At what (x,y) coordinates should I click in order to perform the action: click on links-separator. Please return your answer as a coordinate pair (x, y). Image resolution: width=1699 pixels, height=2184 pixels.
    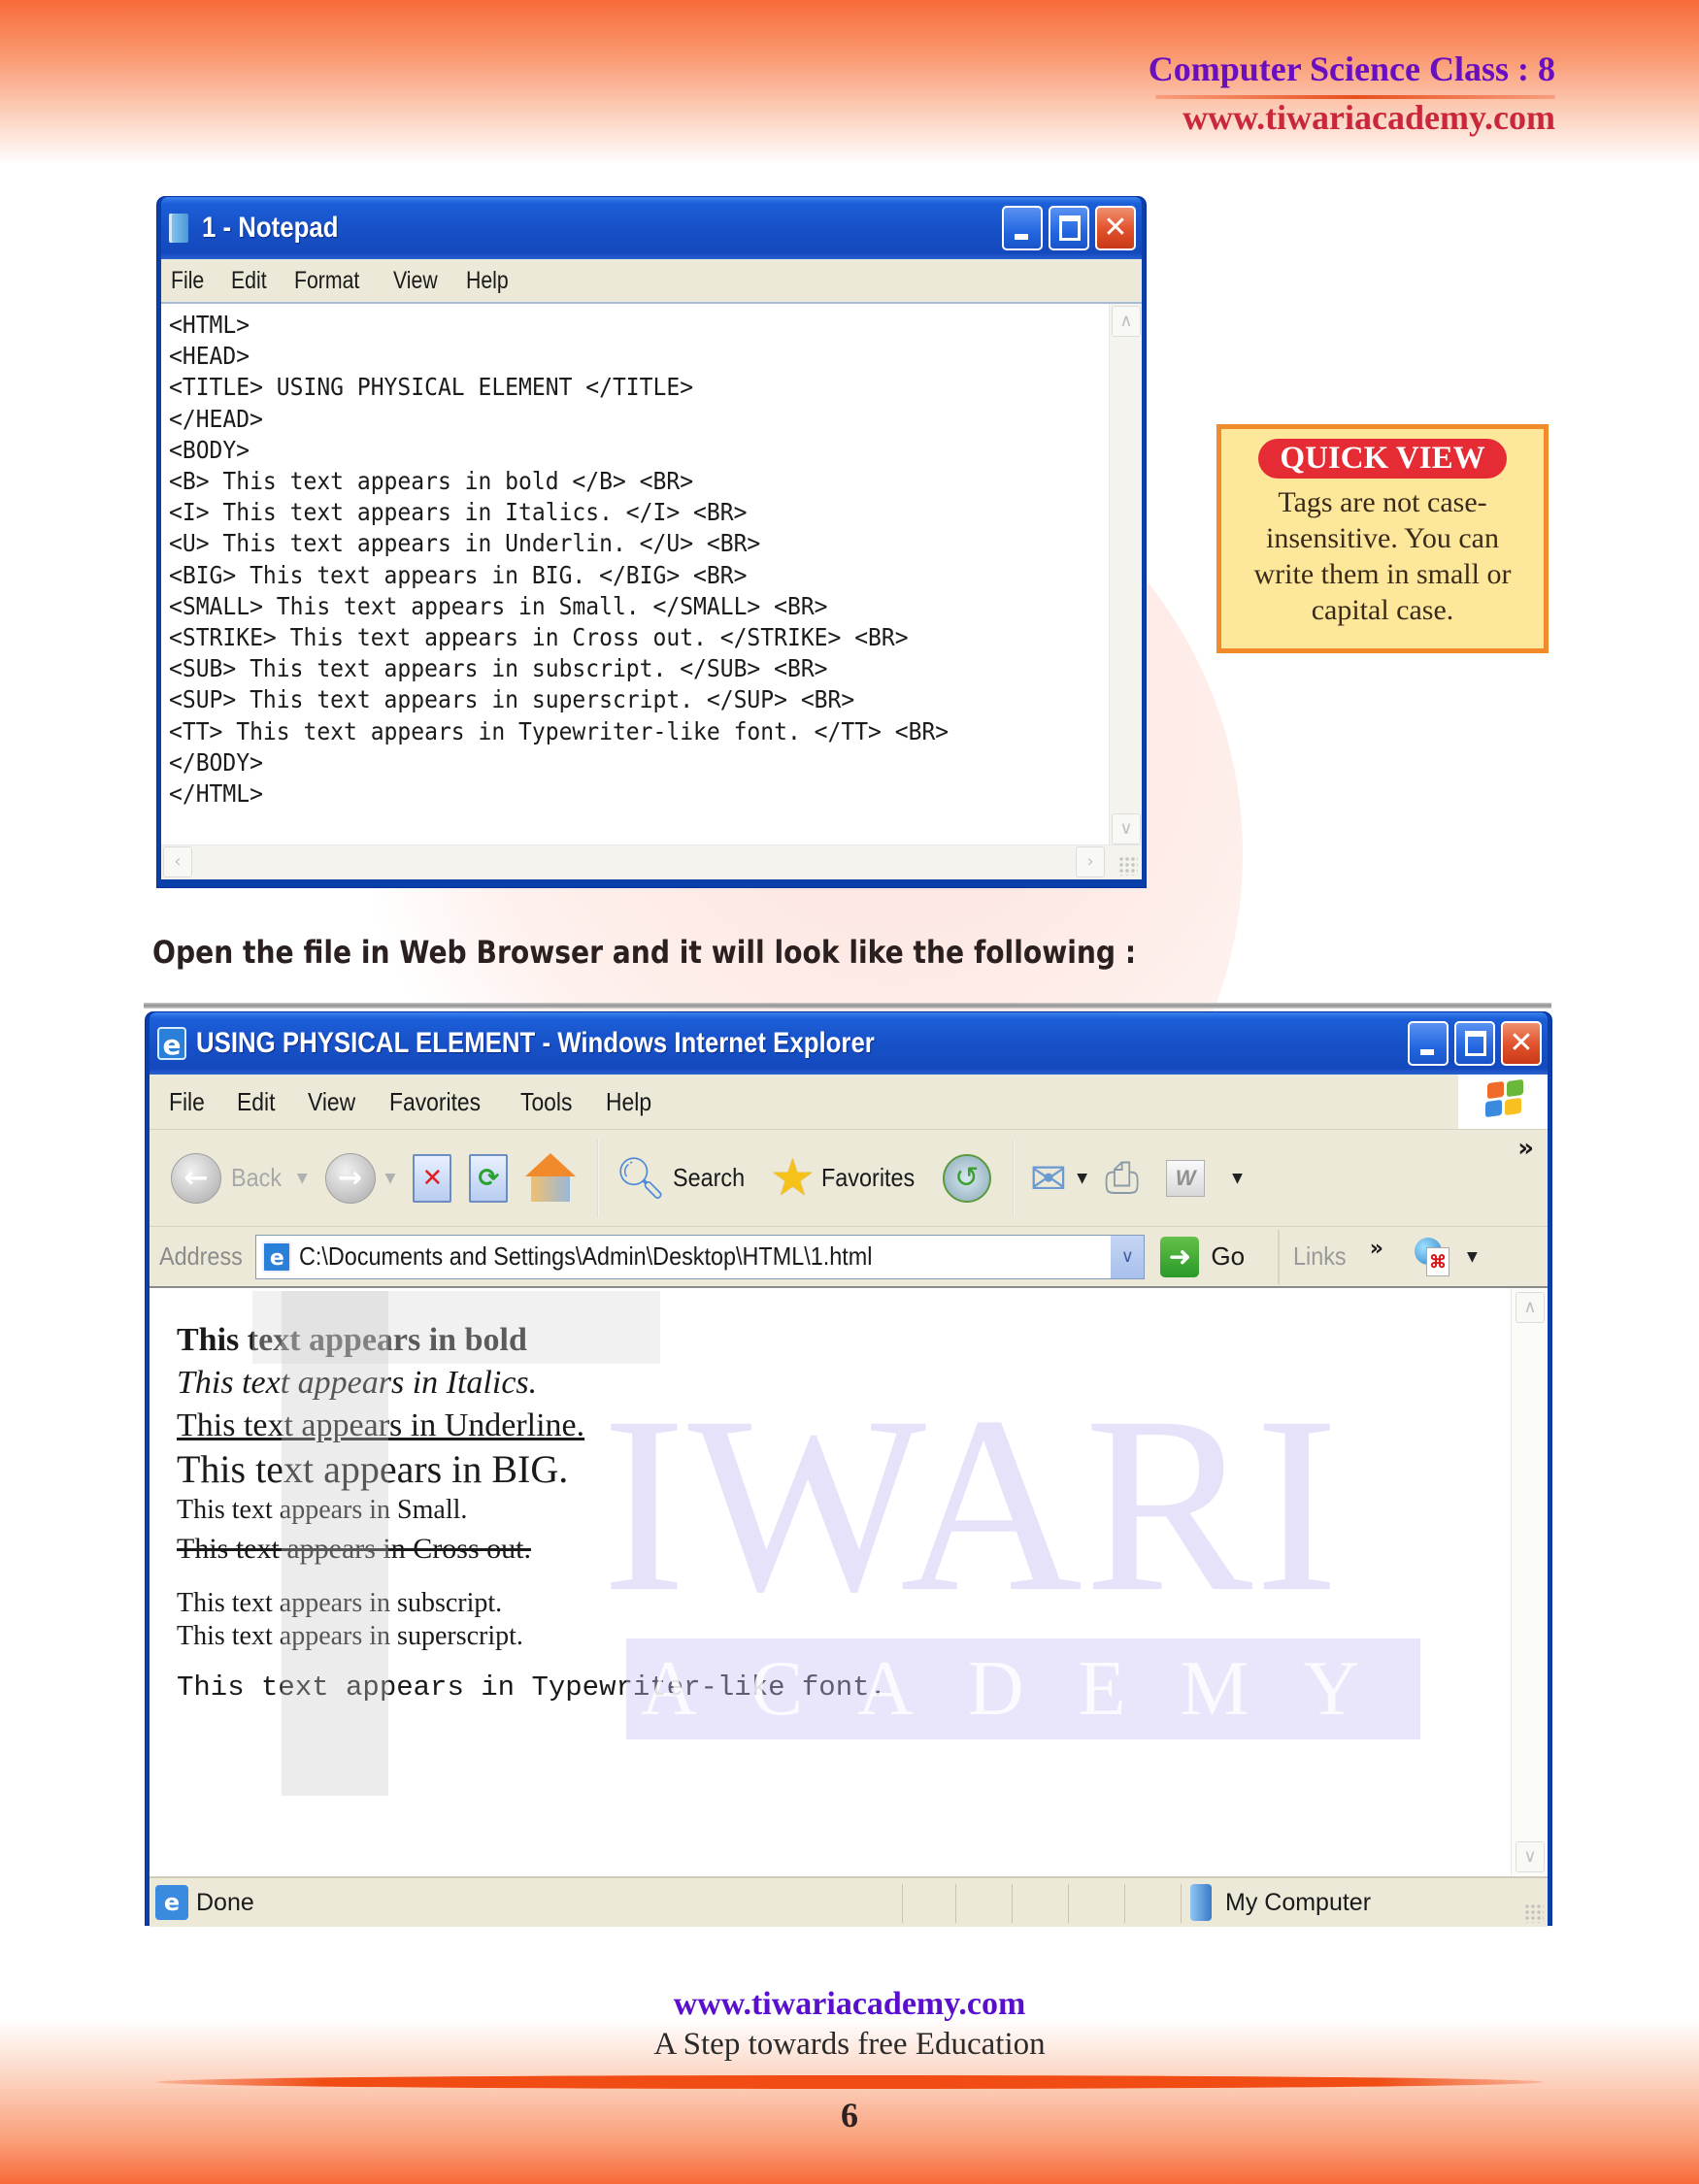
    Looking at the image, I should click on (1279, 1256).